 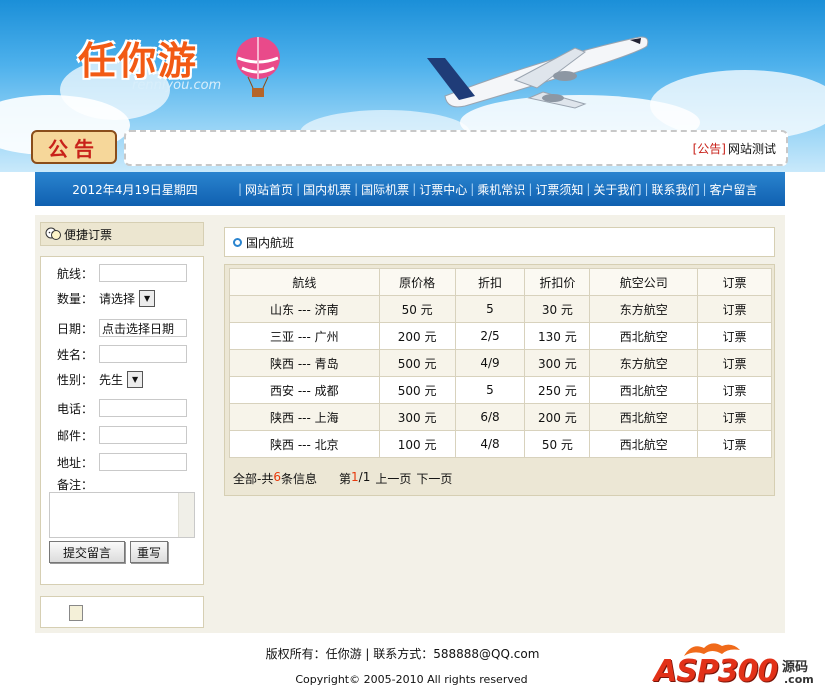 I want to click on submit-button: 提交留言, so click(x=87, y=552).